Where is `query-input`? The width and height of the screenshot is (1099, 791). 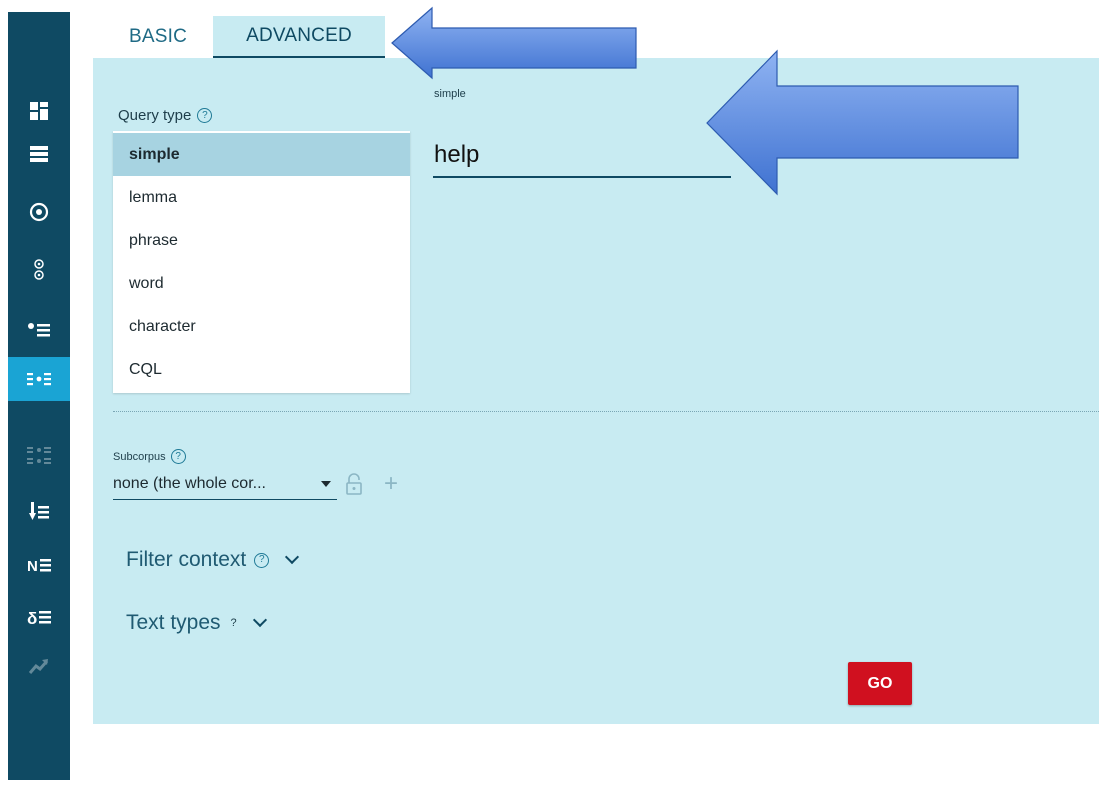
query-input is located at coordinates (582, 156).